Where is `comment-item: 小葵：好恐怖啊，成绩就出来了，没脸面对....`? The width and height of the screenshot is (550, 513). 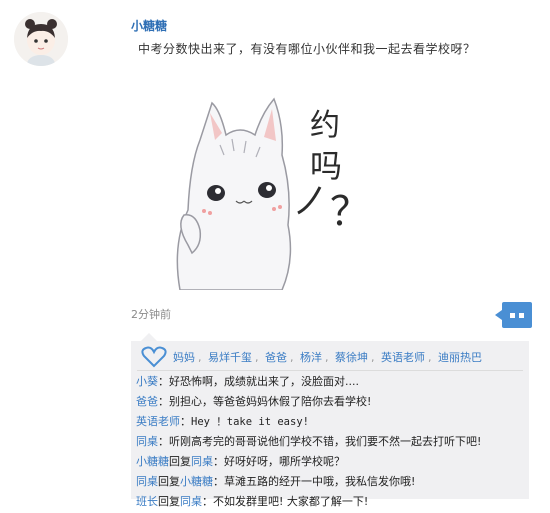 comment-item: 小葵：好恐怖啊，成绩就出来了，没脸面对.... is located at coordinates (332, 382).